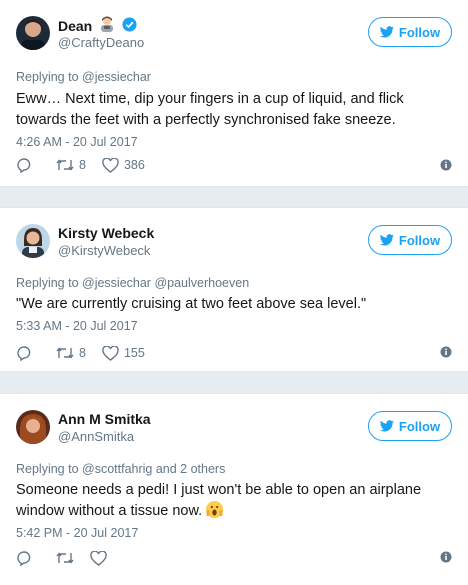 The width and height of the screenshot is (468, 585). Describe the element at coordinates (120, 469) in the screenshot. I see `replying-to: Replying to @scottfahrig and 2 others` at that location.